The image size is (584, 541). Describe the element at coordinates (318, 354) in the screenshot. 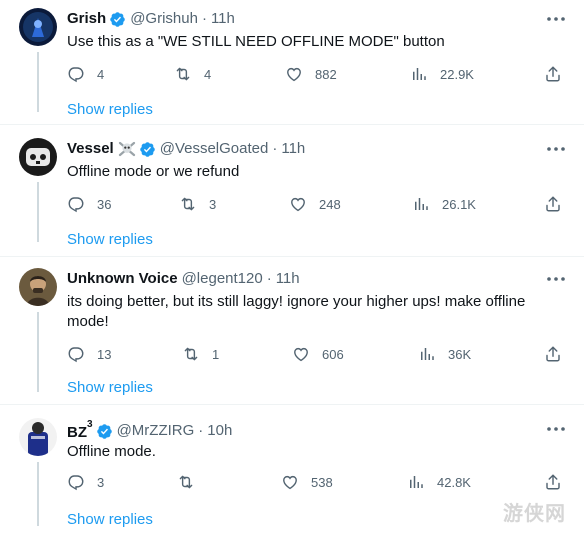

I see `like-button: 606` at that location.